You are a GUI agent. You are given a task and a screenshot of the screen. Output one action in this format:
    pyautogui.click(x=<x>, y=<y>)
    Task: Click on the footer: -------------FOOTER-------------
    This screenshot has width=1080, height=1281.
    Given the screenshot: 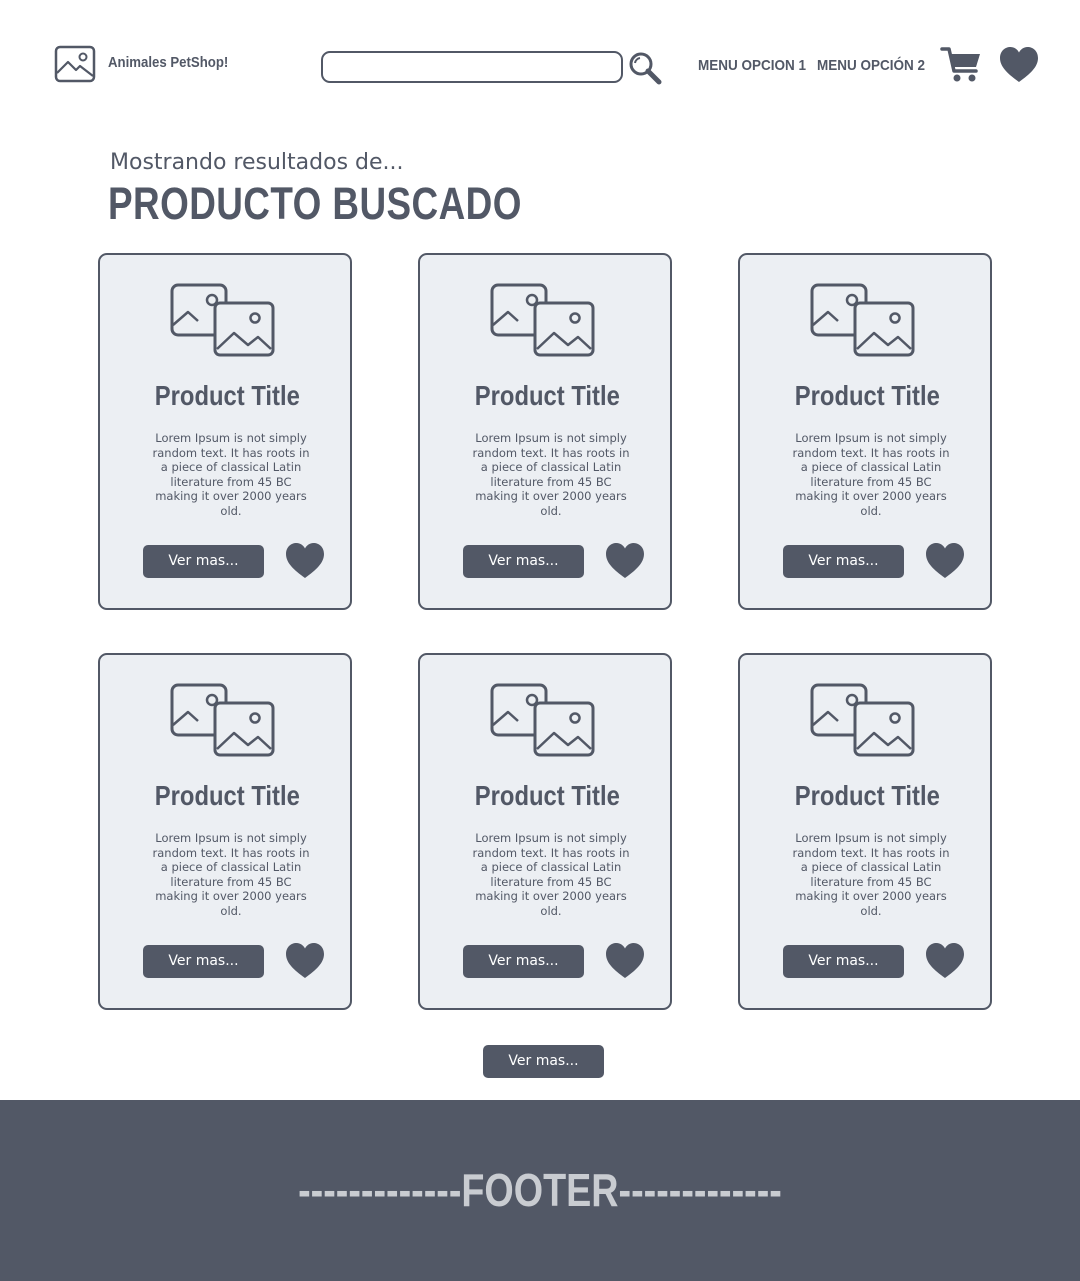 What is the action you would take?
    pyautogui.click(x=540, y=1190)
    